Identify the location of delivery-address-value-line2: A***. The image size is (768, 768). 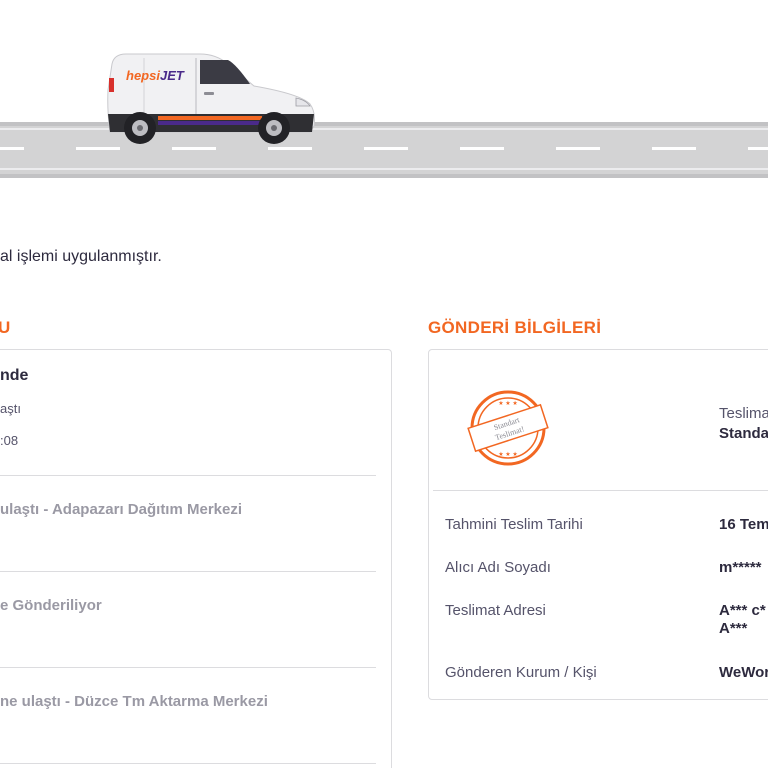
(733, 628).